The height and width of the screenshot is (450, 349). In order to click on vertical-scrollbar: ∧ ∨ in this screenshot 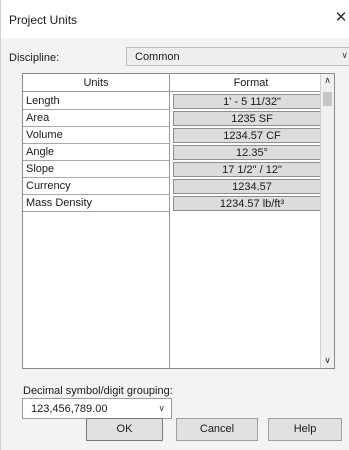, I will do `click(327, 221)`.